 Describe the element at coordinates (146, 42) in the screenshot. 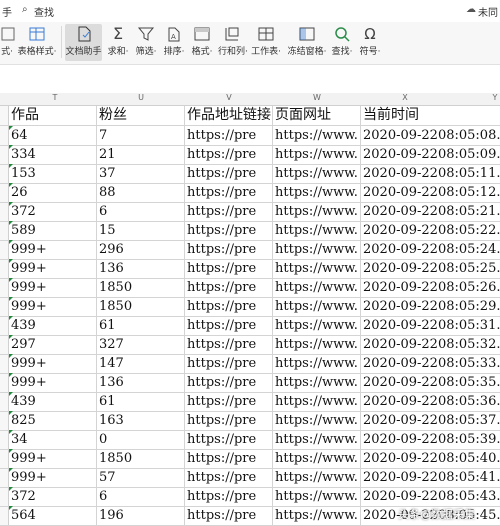

I see `ribbon-item-filter: 筛选·` at that location.